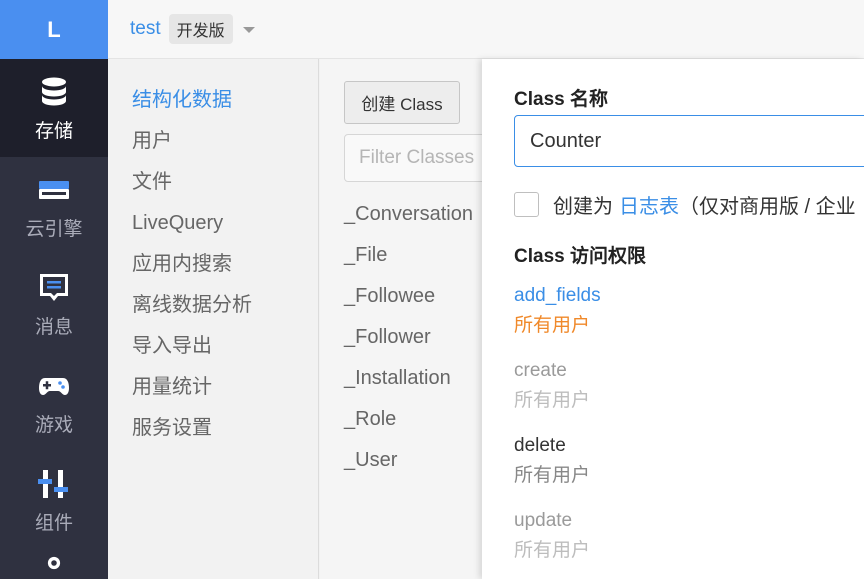 The image size is (864, 579). Describe the element at coordinates (53, 327) in the screenshot. I see `rail-item-label: 消息` at that location.